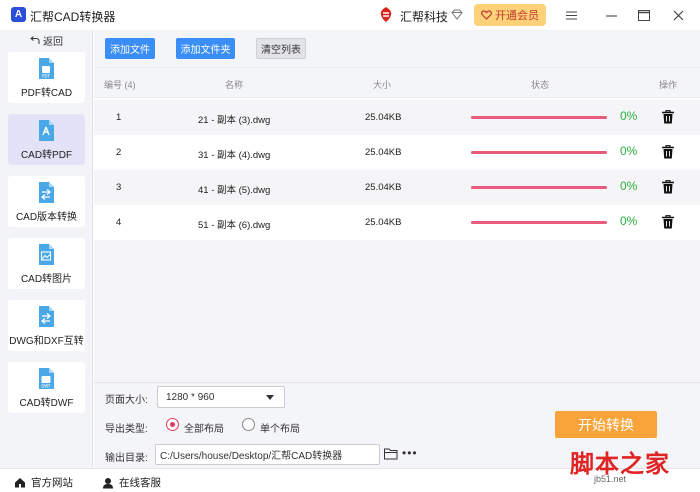  What do you see at coordinates (234, 85) in the screenshot?
I see `column-header-name: 名称` at bounding box center [234, 85].